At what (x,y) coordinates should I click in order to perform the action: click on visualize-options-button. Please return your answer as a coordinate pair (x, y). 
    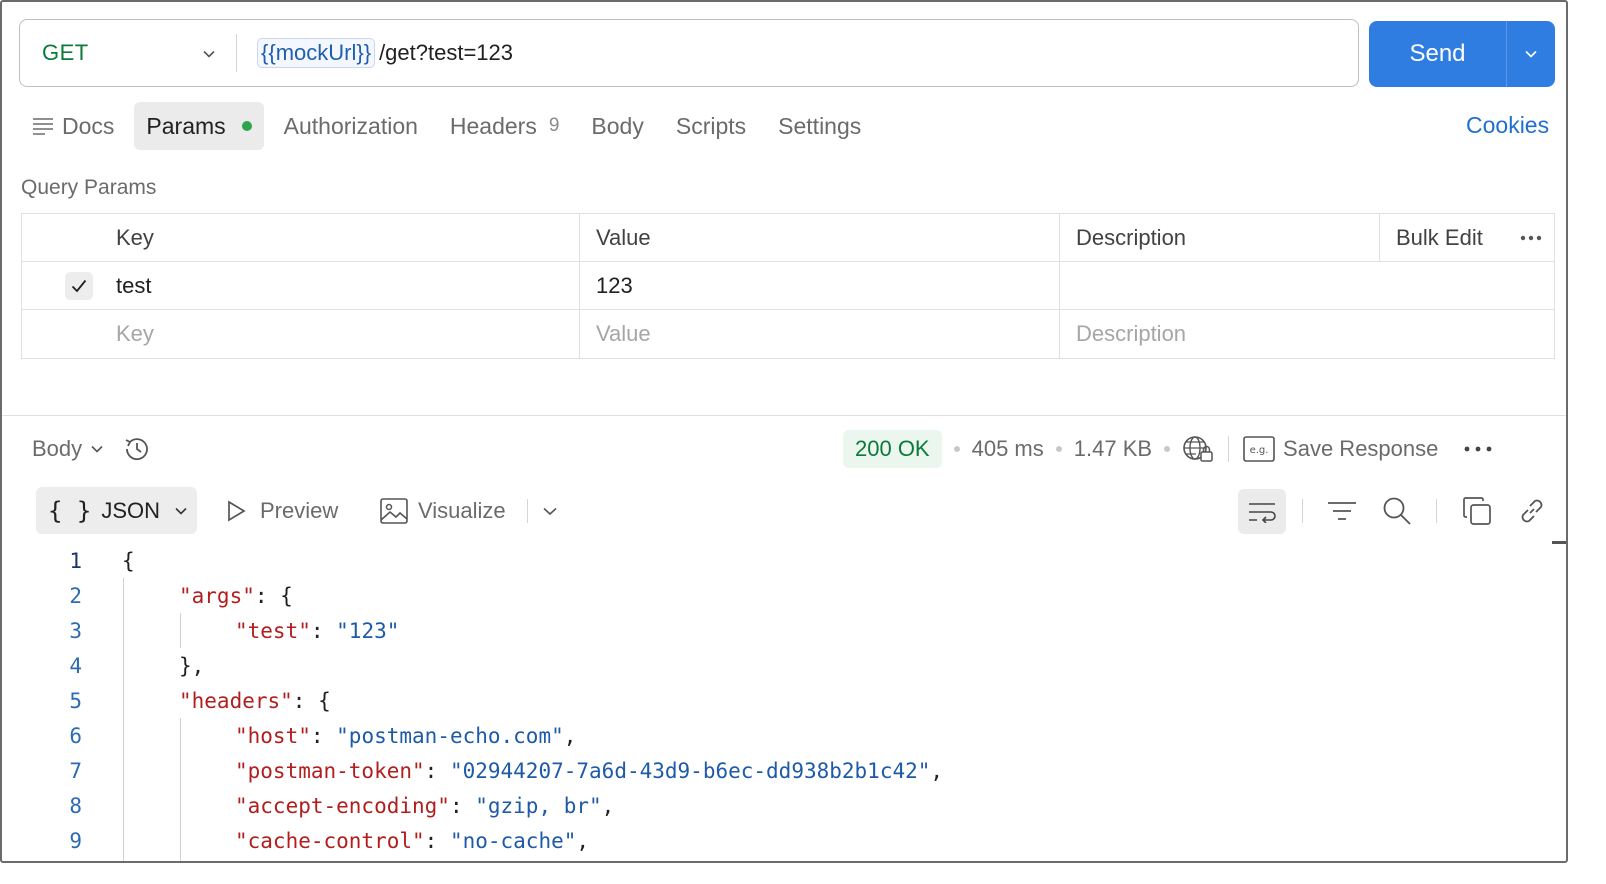
    Looking at the image, I should click on (550, 511).